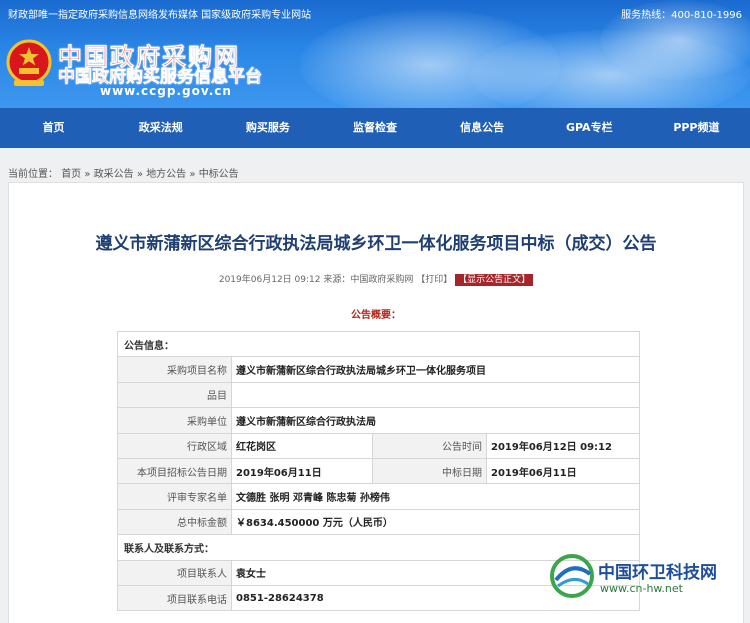  I want to click on cell-label: 采购项目名称, so click(174, 369).